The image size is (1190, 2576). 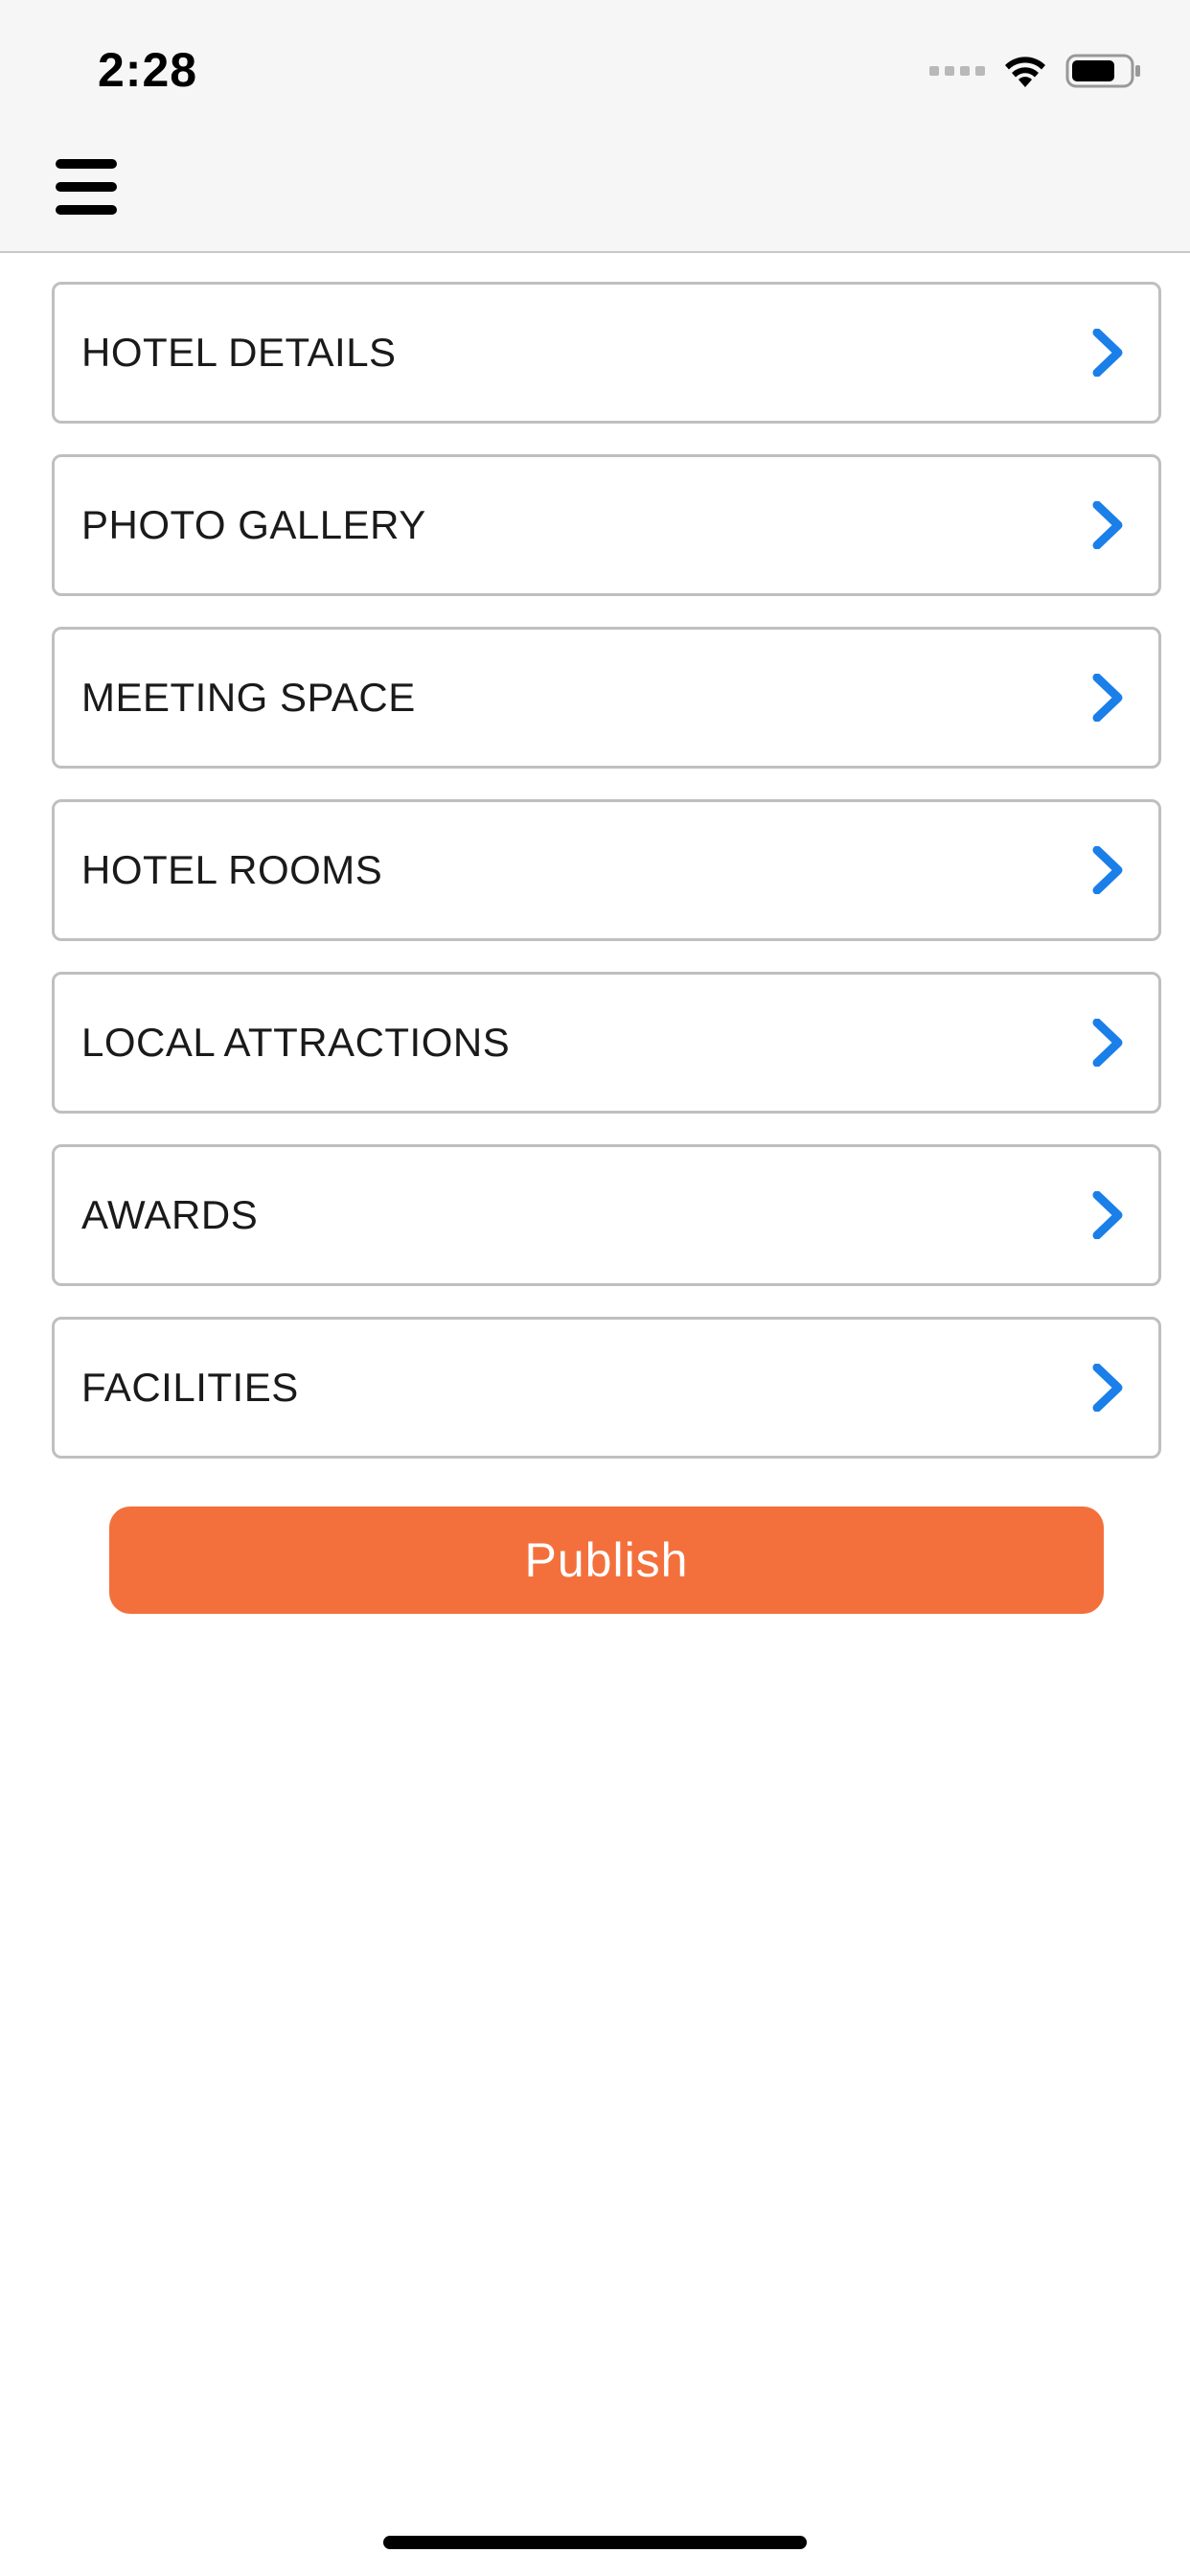 What do you see at coordinates (87, 164) in the screenshot?
I see `hamburger-menu-icon` at bounding box center [87, 164].